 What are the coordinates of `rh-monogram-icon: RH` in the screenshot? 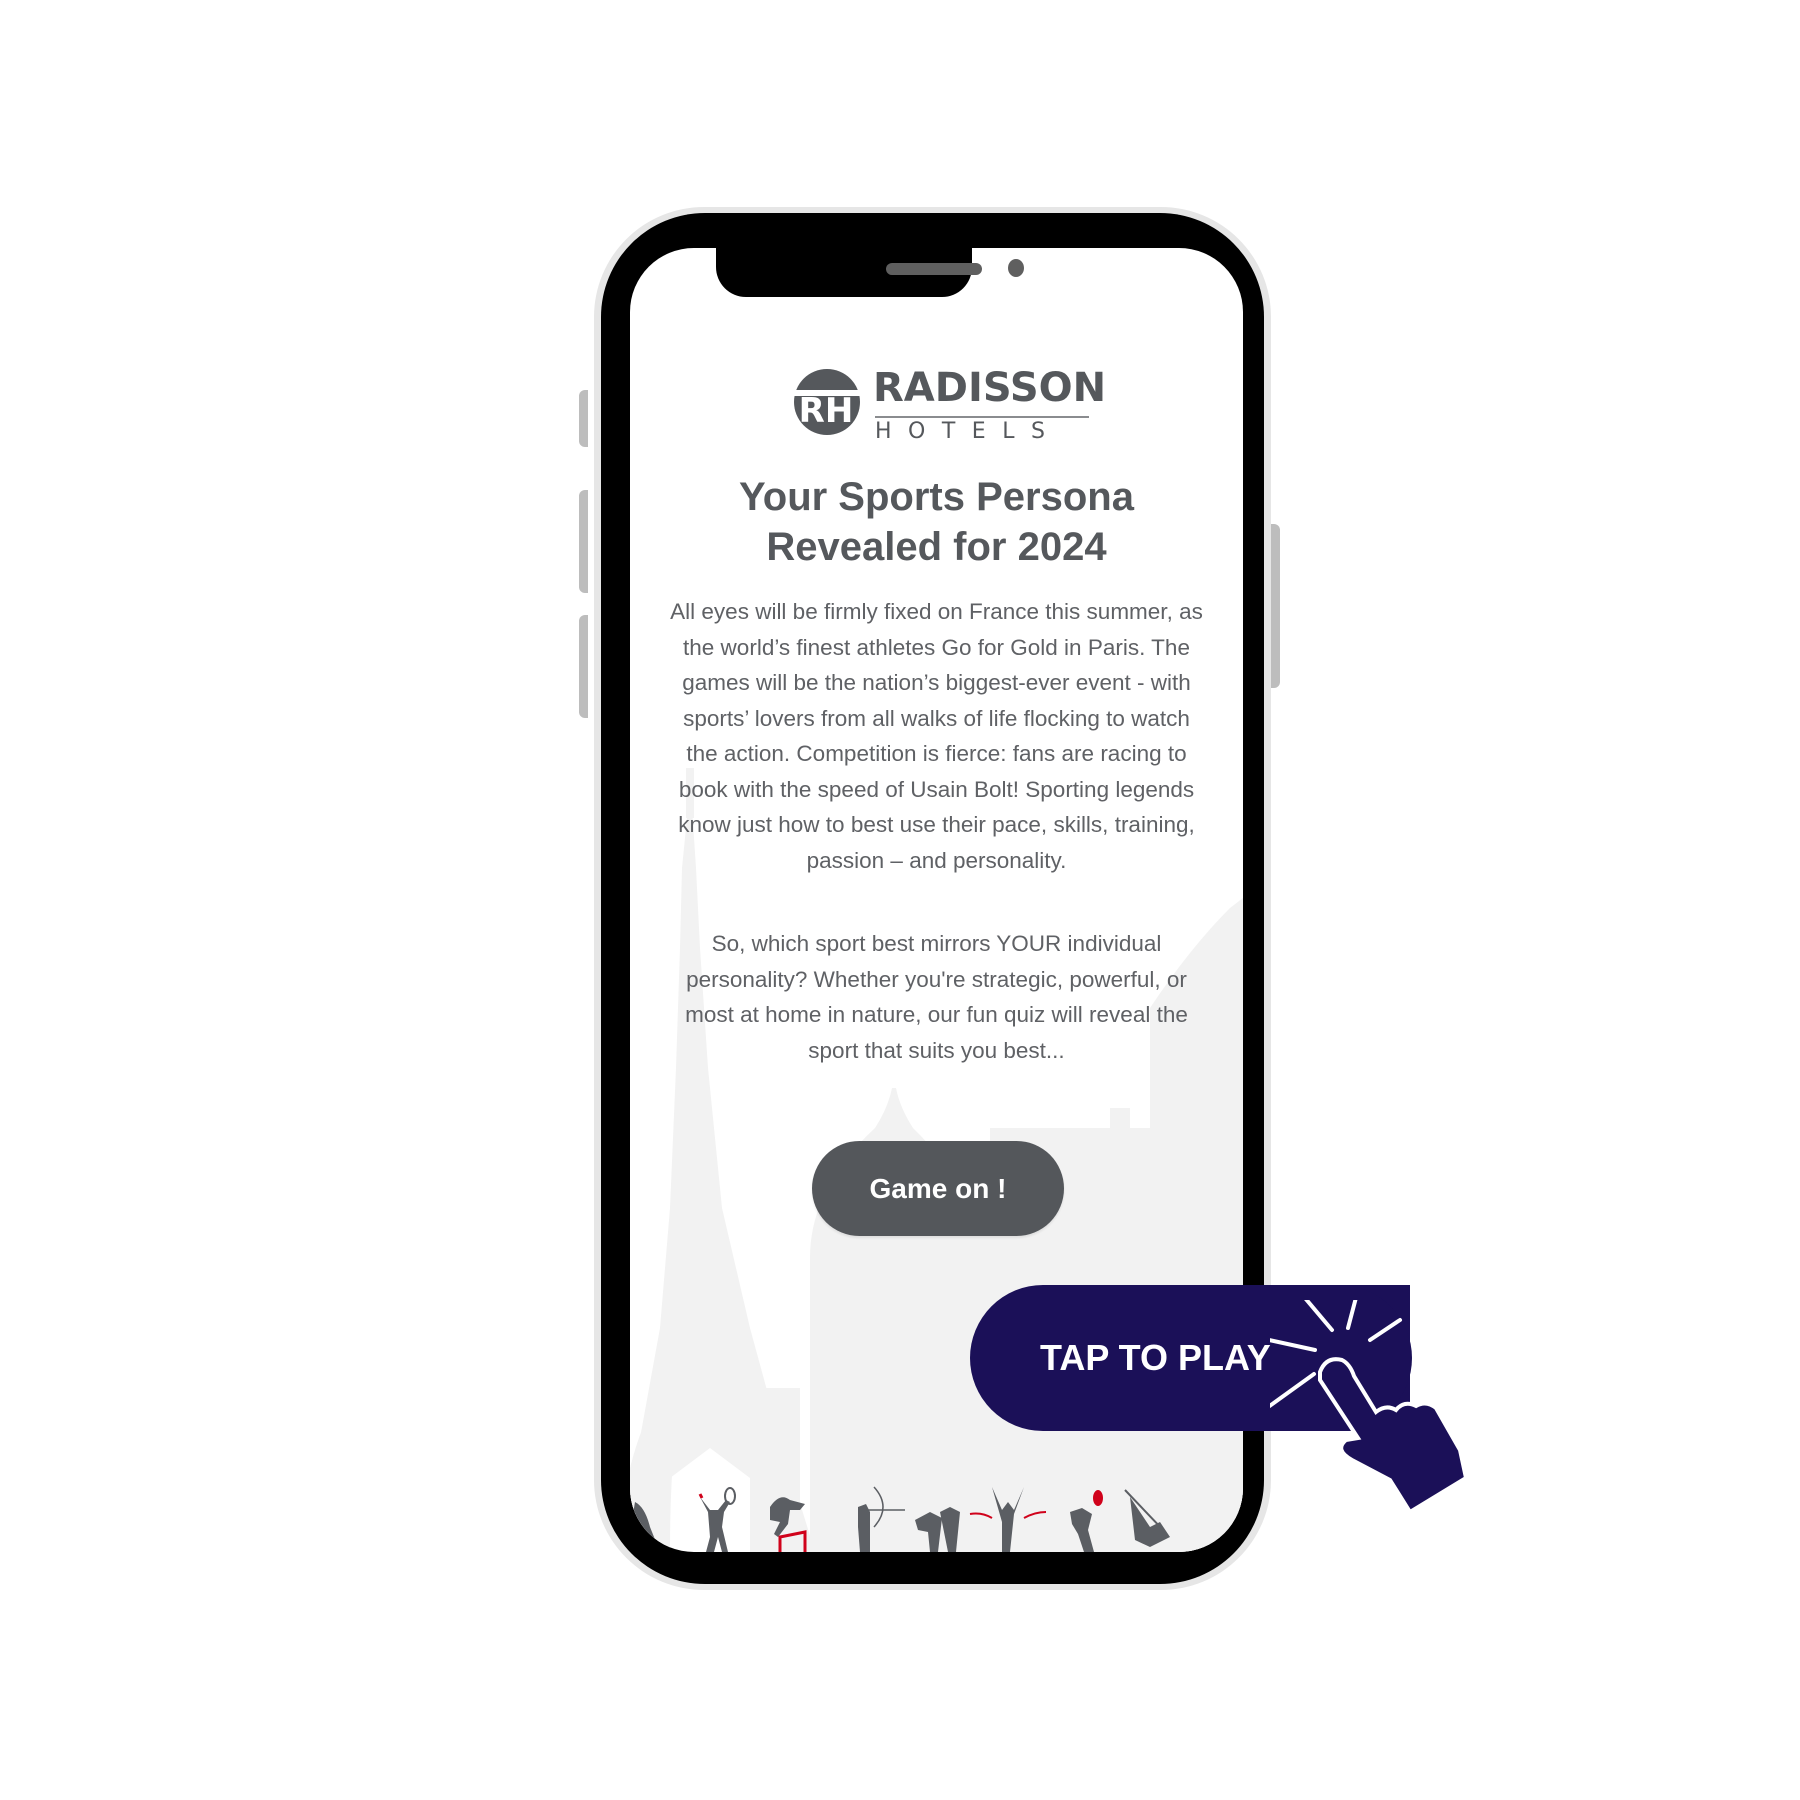 It's located at (827, 402).